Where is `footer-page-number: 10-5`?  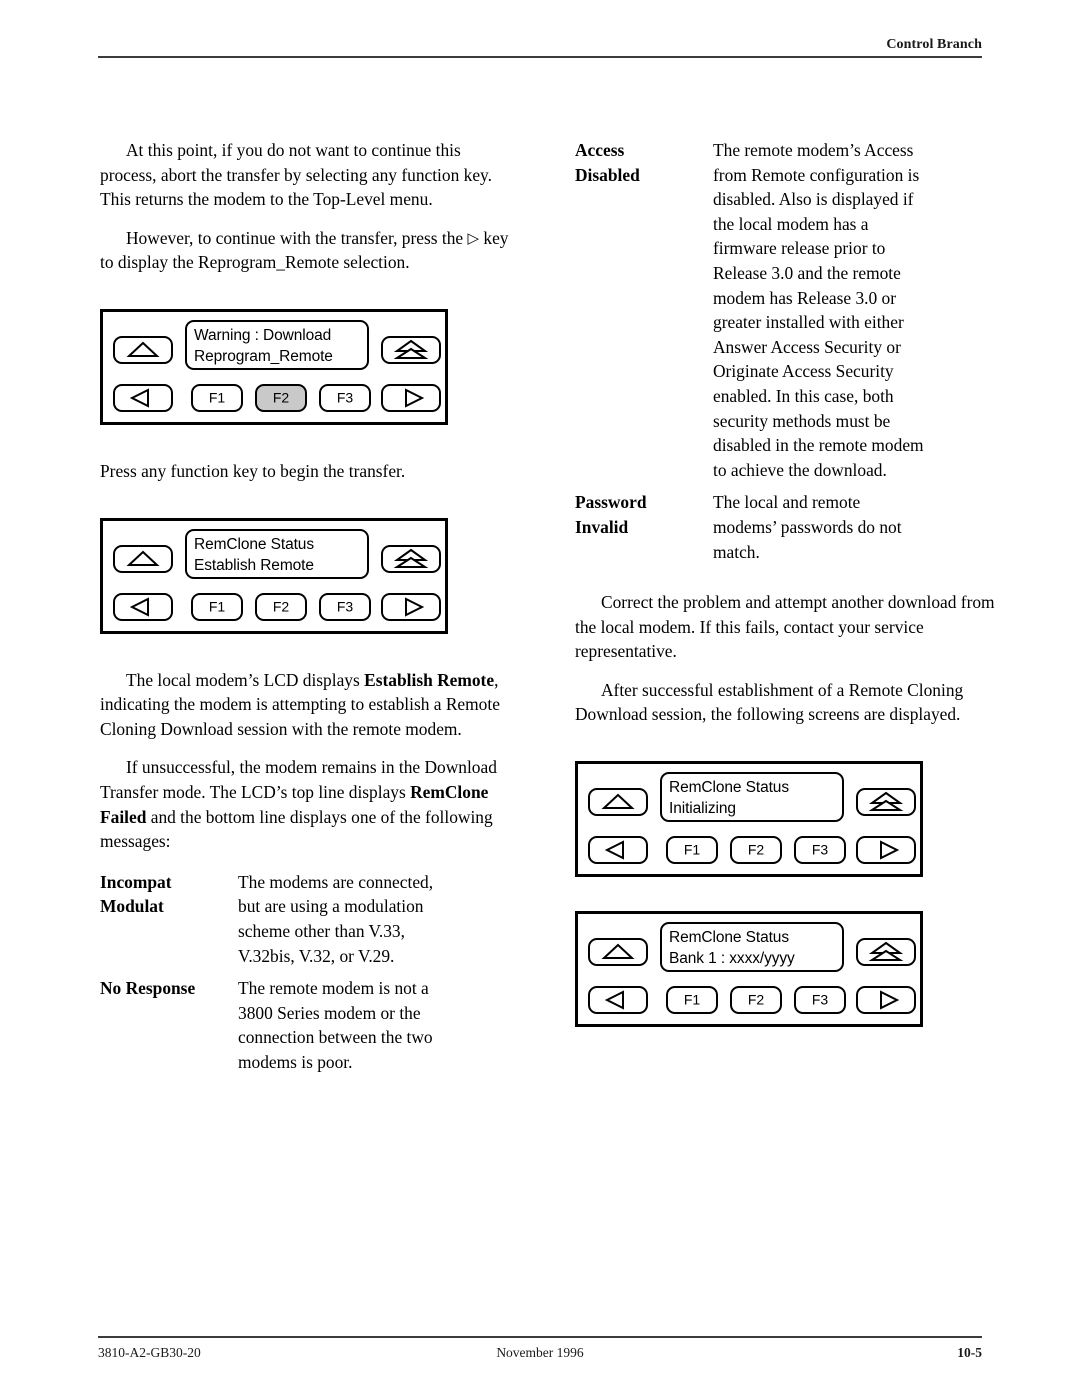 footer-page-number: 10-5 is located at coordinates (969, 1352).